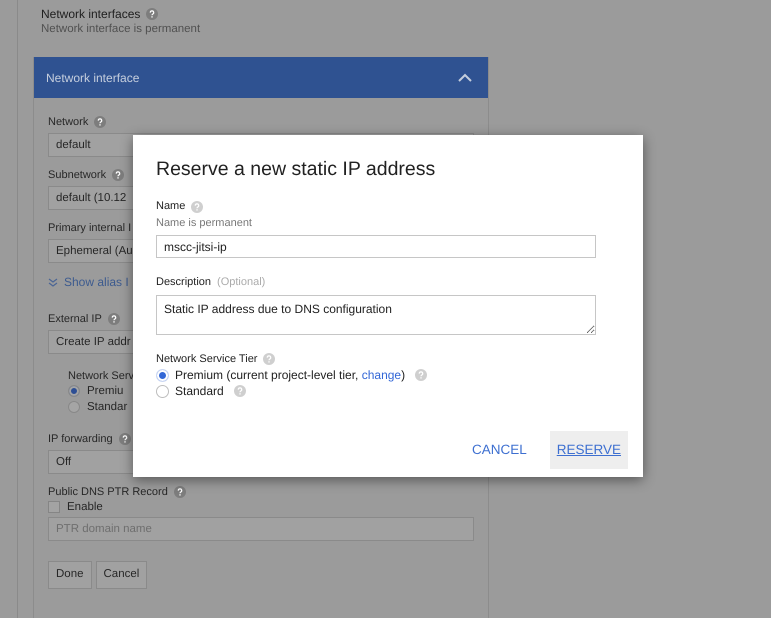 The width and height of the screenshot is (771, 618). Describe the element at coordinates (211, 282) in the screenshot. I see `field-label: Description (Optional)` at that location.